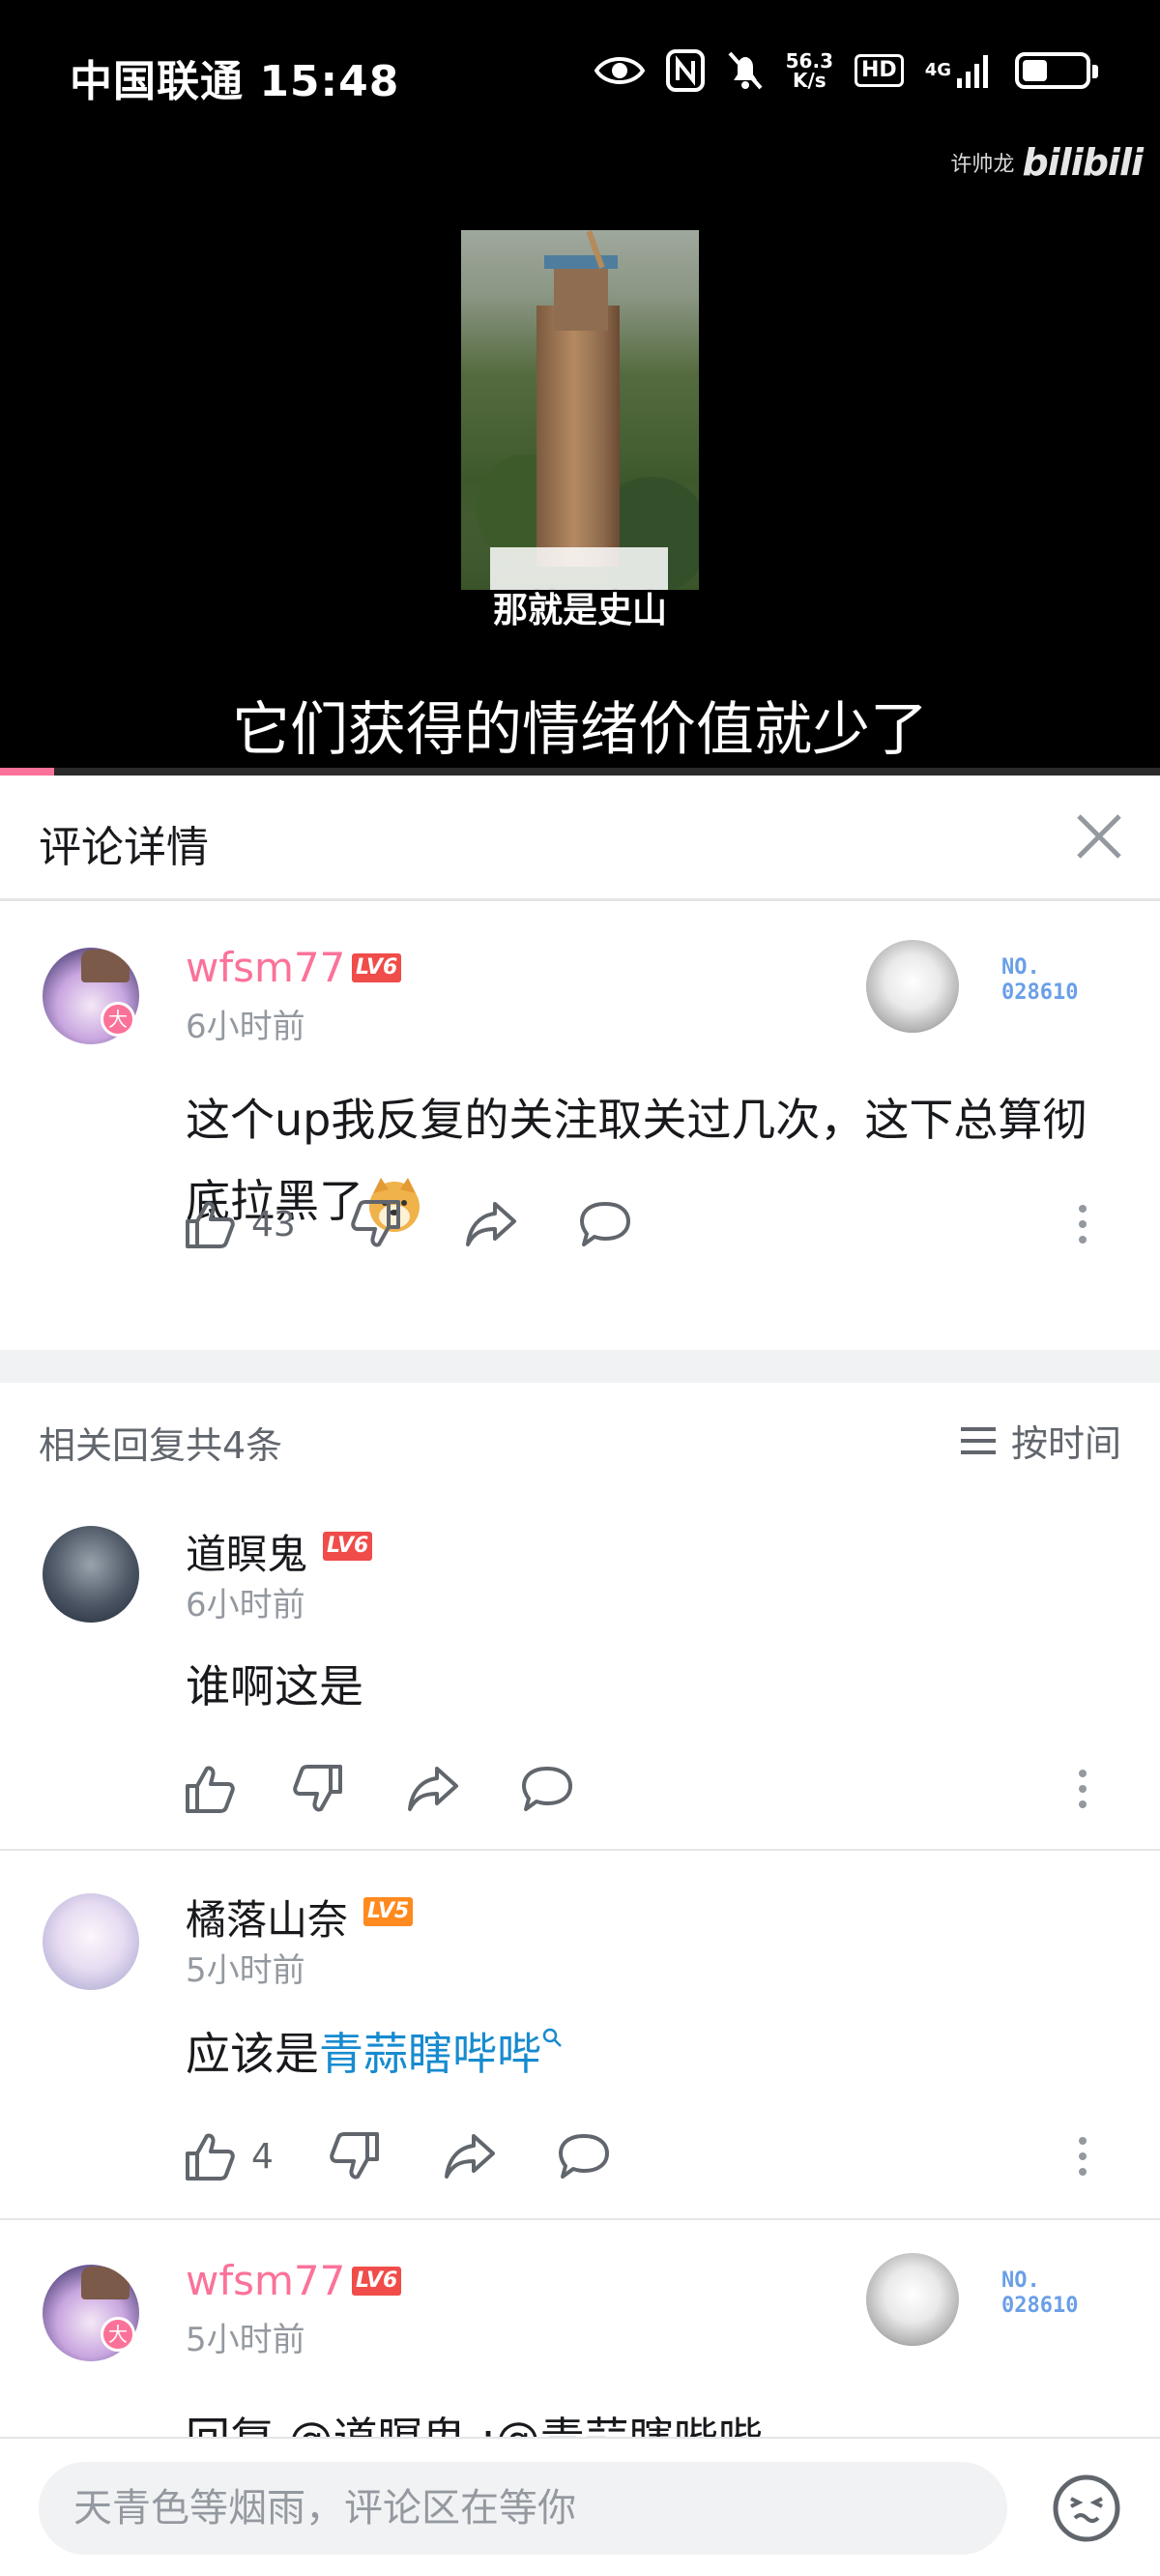  Describe the element at coordinates (523, 2508) in the screenshot. I see `comment-input: 天青色等烟雨，评论区在等你` at that location.